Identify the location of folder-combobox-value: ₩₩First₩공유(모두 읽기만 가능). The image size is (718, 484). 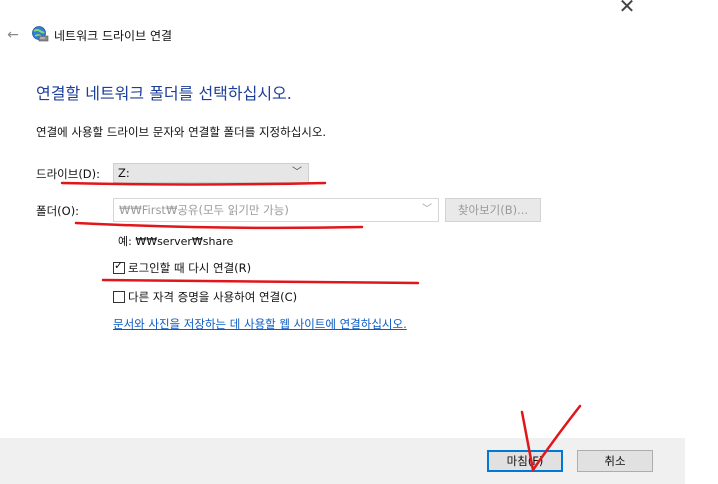
(204, 210).